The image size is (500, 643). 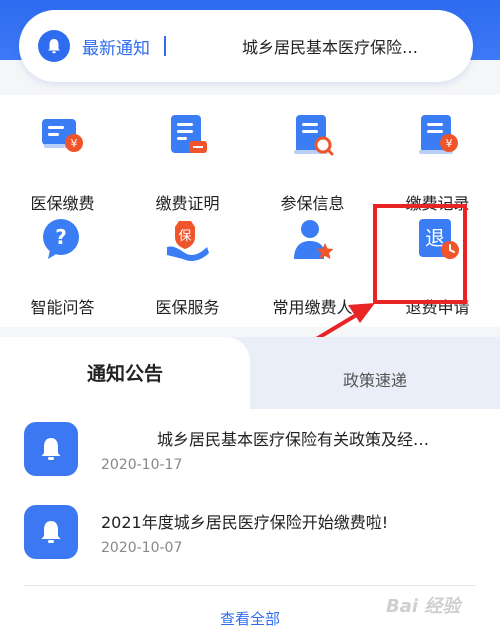 What do you see at coordinates (187, 267) in the screenshot?
I see `service-medical-services: 保 医保服务` at bounding box center [187, 267].